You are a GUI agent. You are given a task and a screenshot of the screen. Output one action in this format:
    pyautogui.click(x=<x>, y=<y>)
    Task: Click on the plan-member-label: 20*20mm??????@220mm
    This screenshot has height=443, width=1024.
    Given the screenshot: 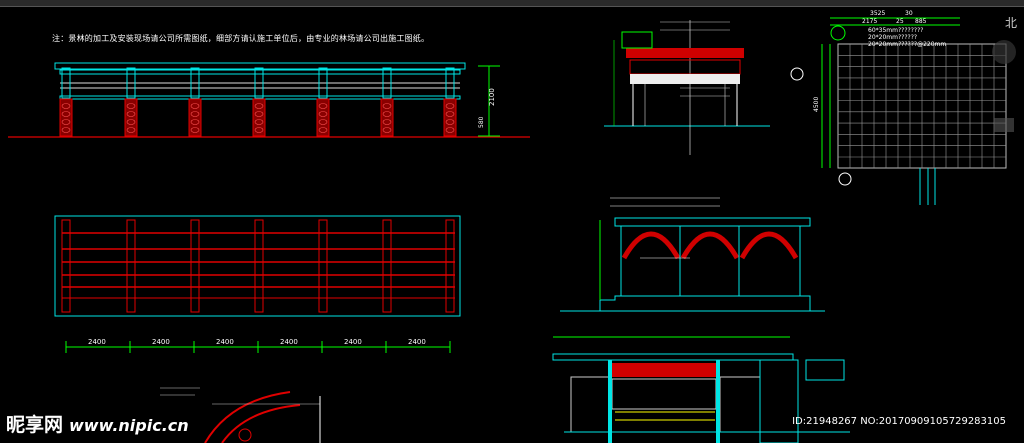 What is the action you would take?
    pyautogui.click(x=907, y=44)
    